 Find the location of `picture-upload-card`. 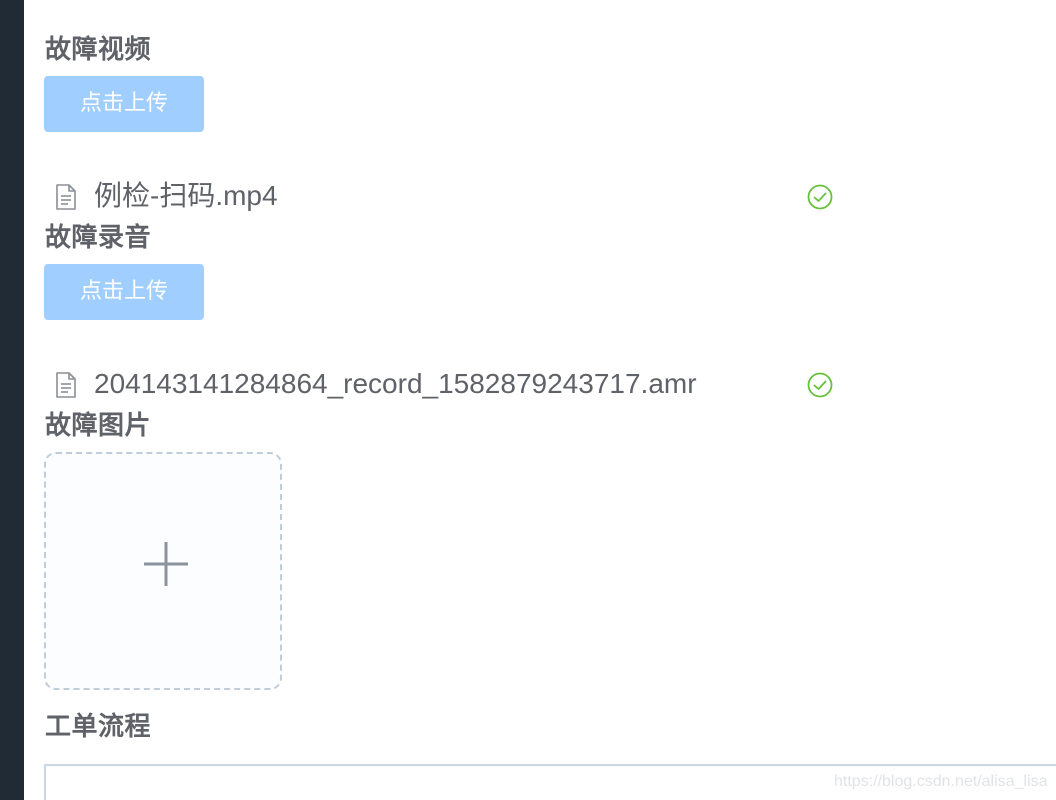

picture-upload-card is located at coordinates (163, 571).